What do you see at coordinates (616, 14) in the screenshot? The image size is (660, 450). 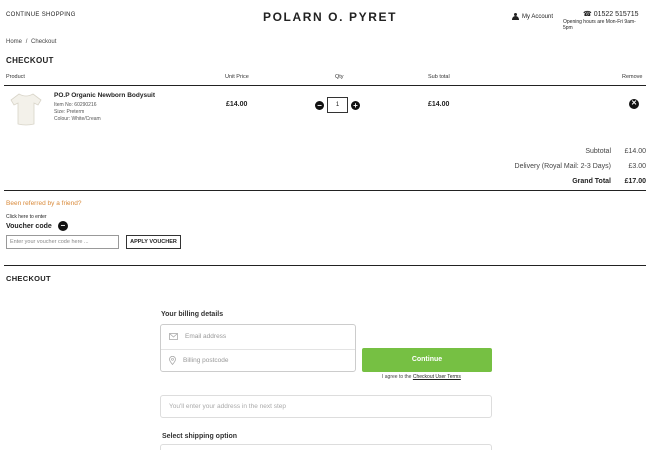 I see `phone-number: 01522 515715` at bounding box center [616, 14].